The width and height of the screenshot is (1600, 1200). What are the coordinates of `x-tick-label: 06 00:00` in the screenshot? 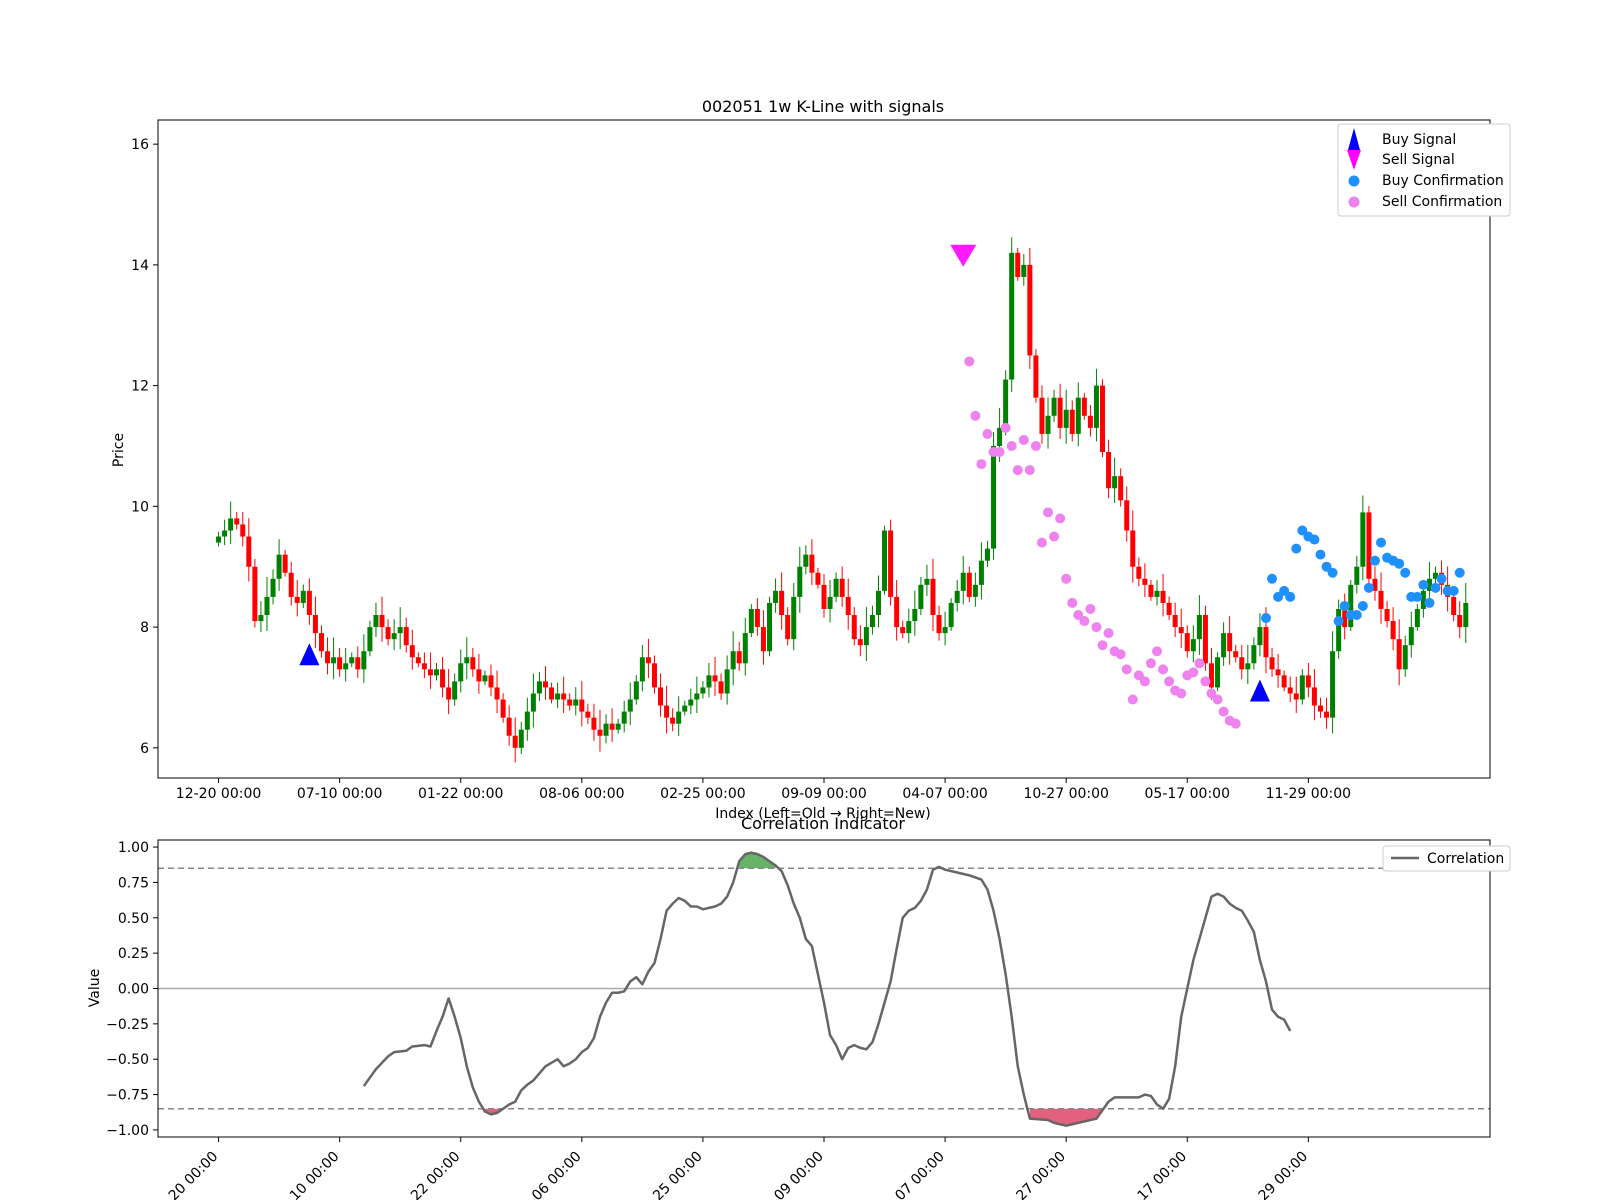 It's located at (557, 1174).